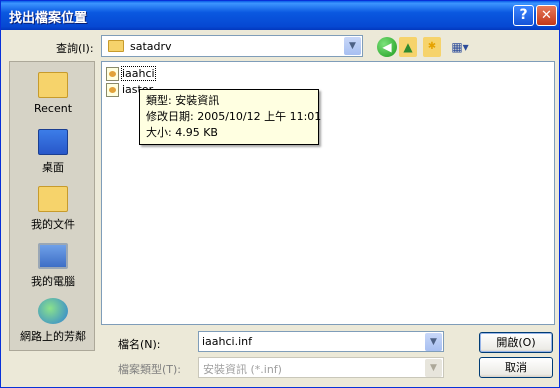 This screenshot has height=388, width=560. I want to click on close-icon: ✕, so click(546, 15).